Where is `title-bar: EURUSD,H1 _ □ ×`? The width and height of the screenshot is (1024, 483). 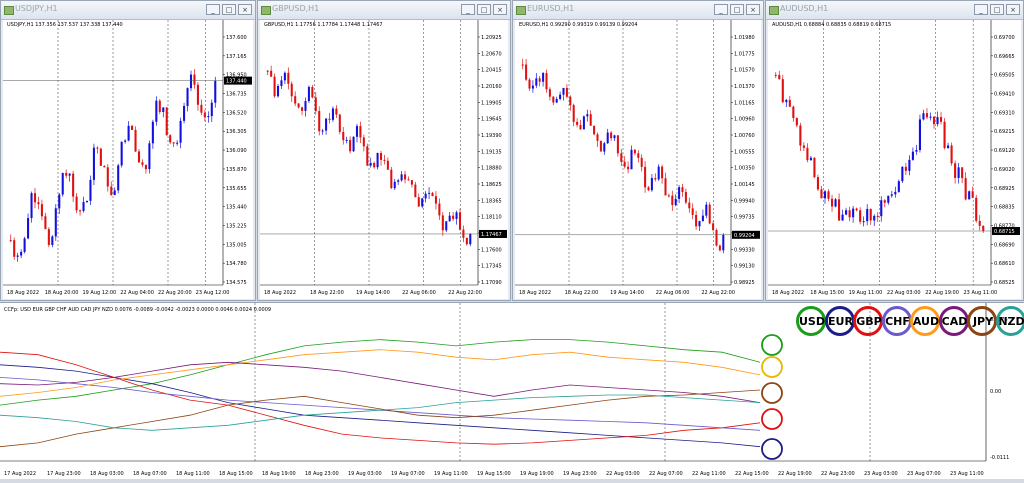
title-bar: EURUSD,H1 _ □ × is located at coordinates (638, 10).